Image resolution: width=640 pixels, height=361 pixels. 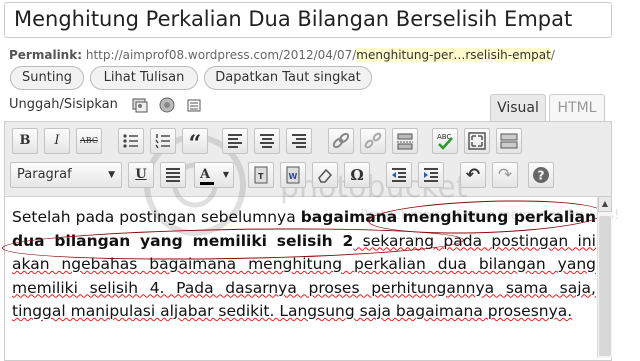 I want to click on numbered-list-button, so click(x=163, y=141).